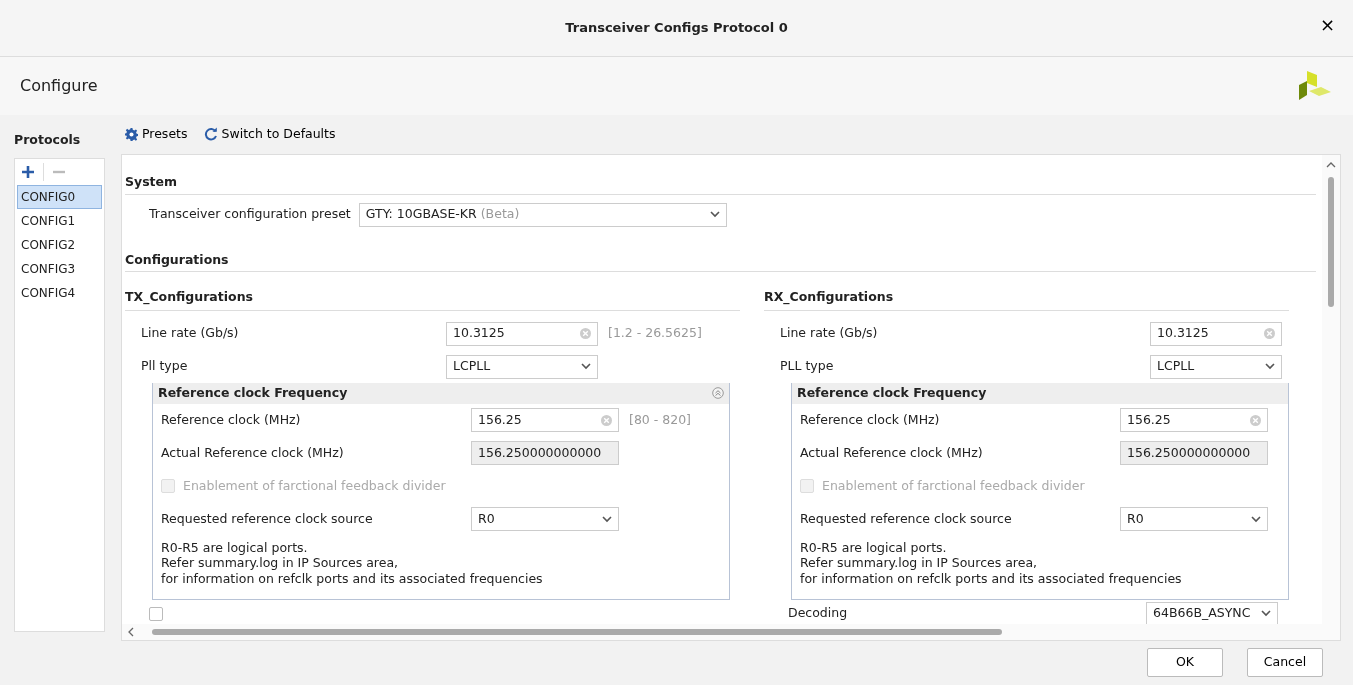 This screenshot has width=1353, height=685. Describe the element at coordinates (1327, 25) in the screenshot. I see `close-button: ×` at that location.